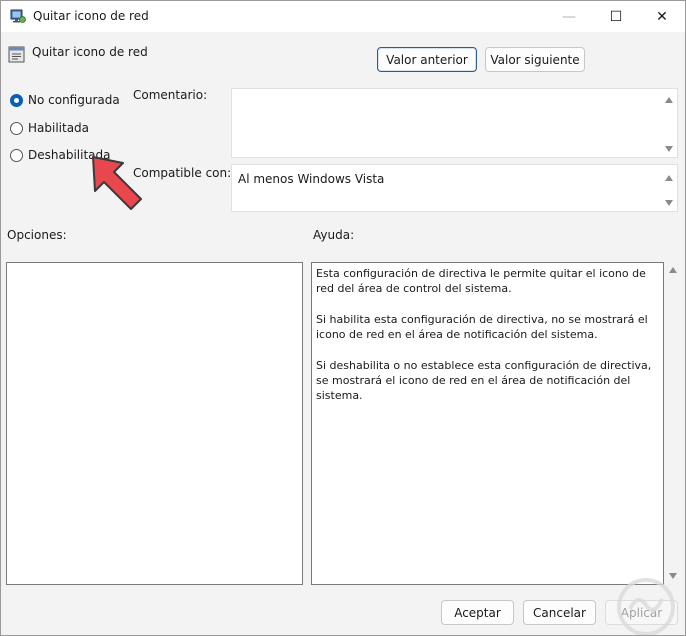  I want to click on policy-setting-icon, so click(16, 54).